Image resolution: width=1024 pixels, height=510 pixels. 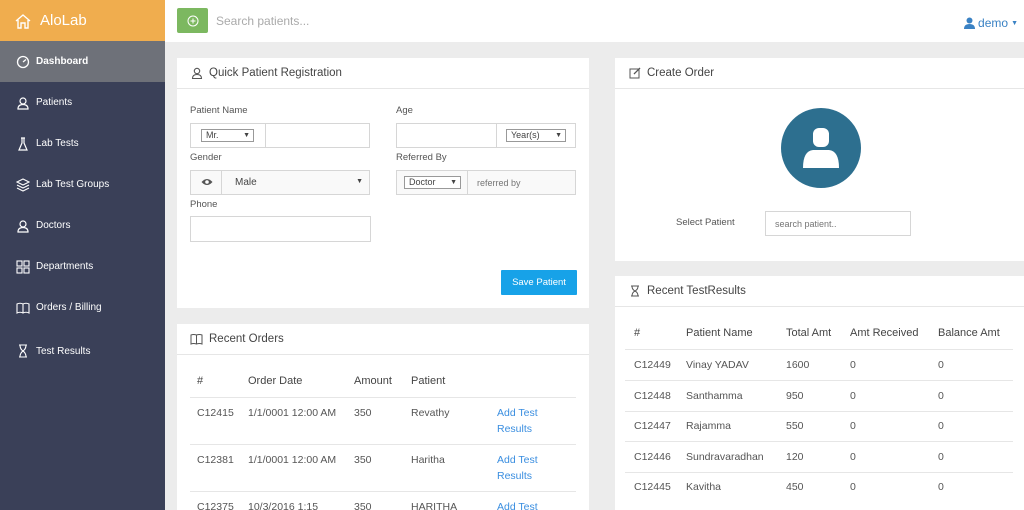 I want to click on panel-header: Create Order, so click(x=819, y=73).